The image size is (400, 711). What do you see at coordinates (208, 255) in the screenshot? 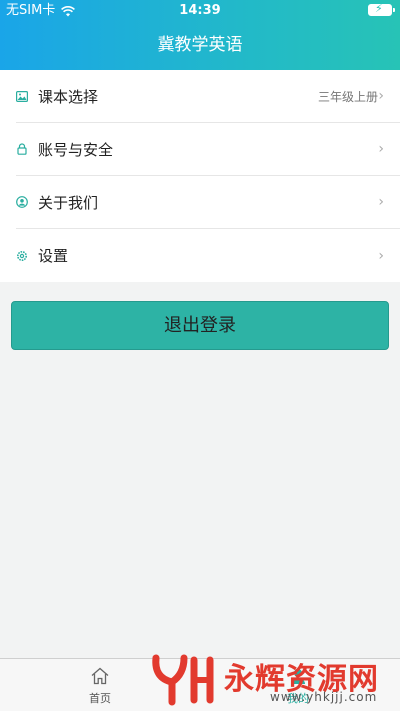
I see `menu-item-settings: 设置 ›` at bounding box center [208, 255].